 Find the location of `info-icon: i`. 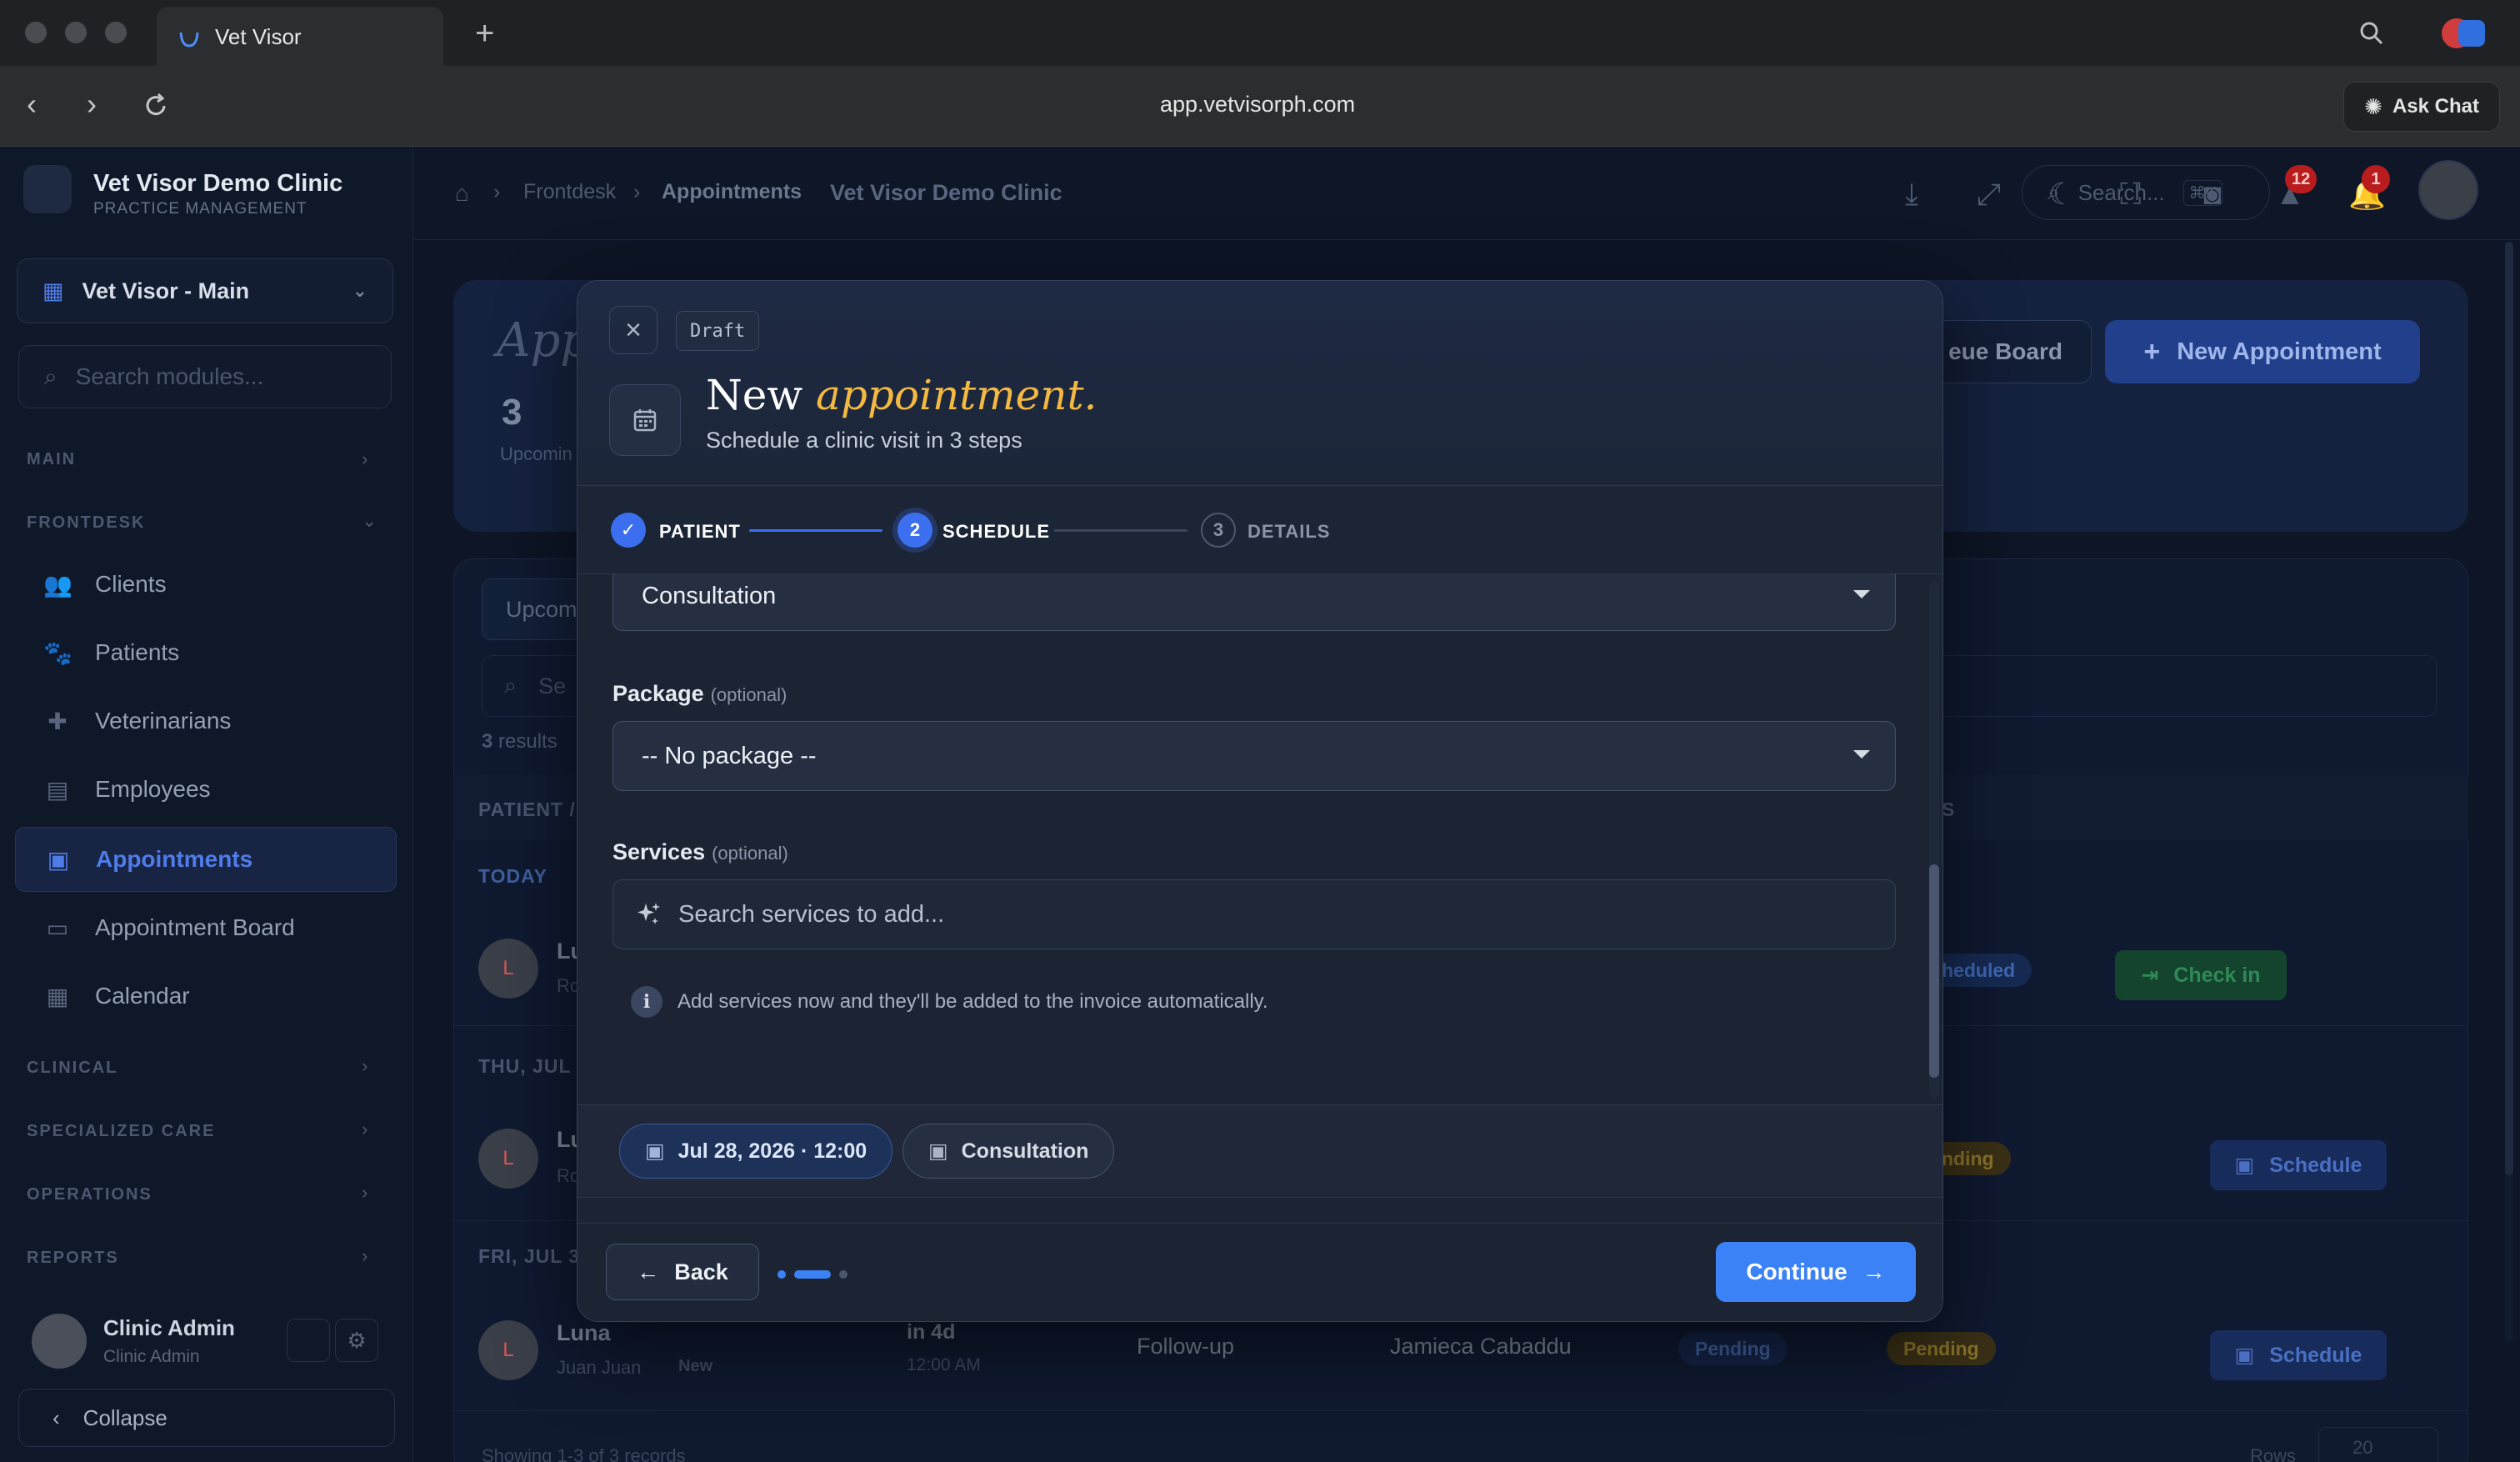

info-icon: i is located at coordinates (646, 1002).